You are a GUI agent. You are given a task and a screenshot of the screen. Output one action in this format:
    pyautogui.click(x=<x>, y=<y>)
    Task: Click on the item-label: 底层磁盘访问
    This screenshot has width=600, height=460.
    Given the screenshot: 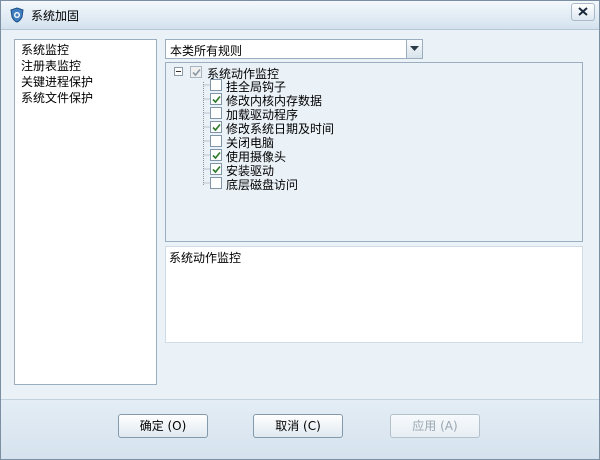 What is the action you would take?
    pyautogui.click(x=262, y=185)
    